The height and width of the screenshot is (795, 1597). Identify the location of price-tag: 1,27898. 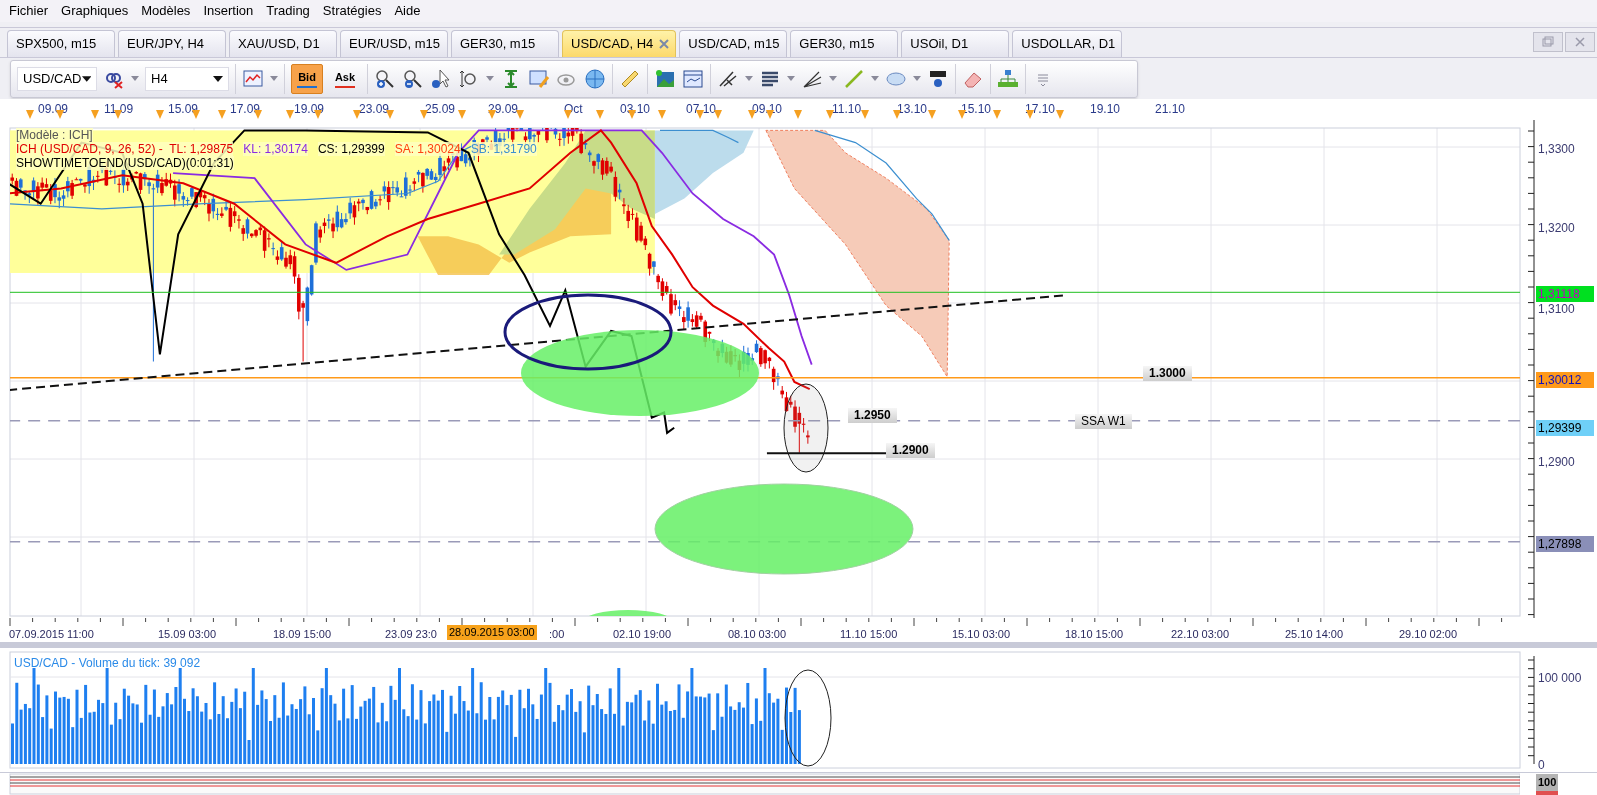
(1565, 544).